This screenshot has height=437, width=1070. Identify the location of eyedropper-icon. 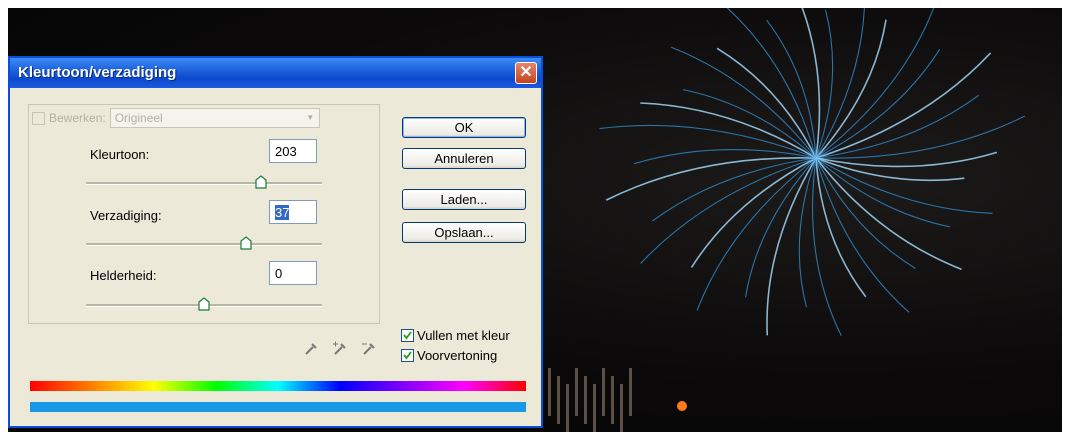
(311, 349).